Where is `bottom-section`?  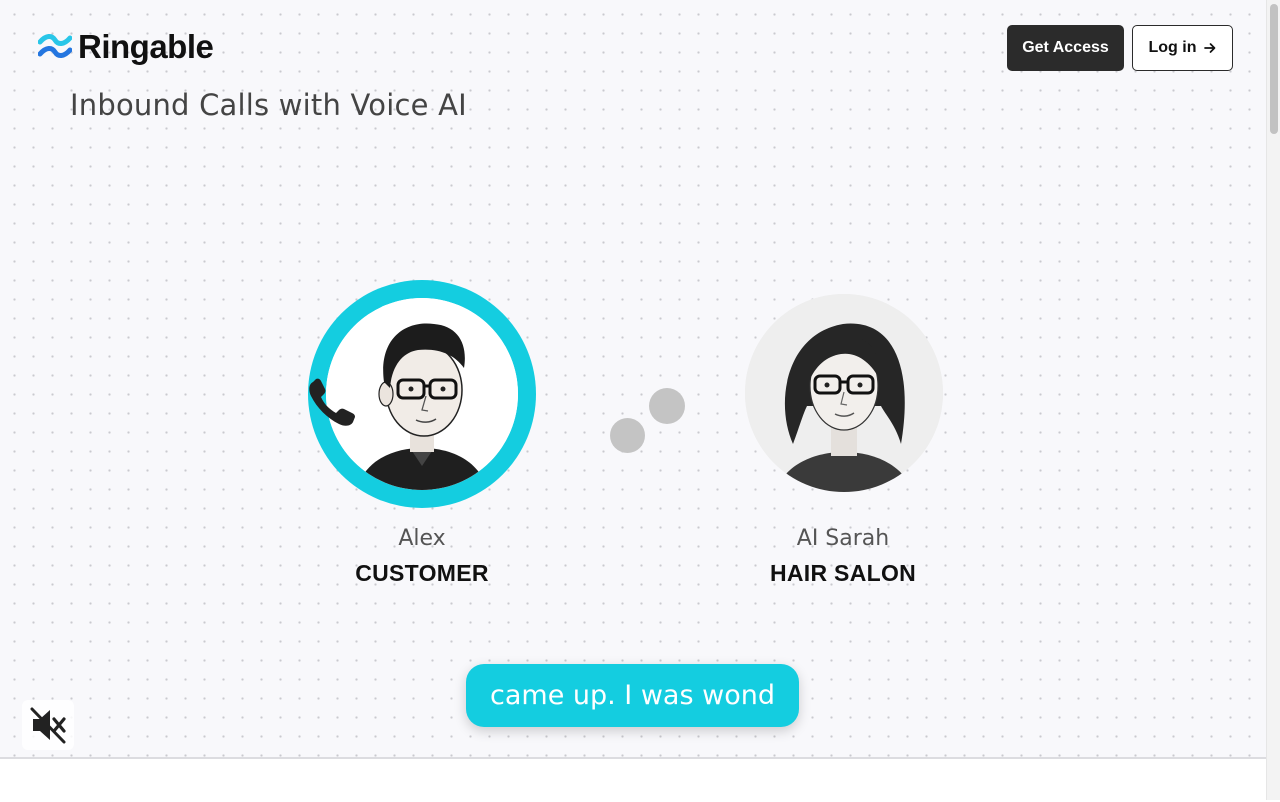 bottom-section is located at coordinates (633, 779).